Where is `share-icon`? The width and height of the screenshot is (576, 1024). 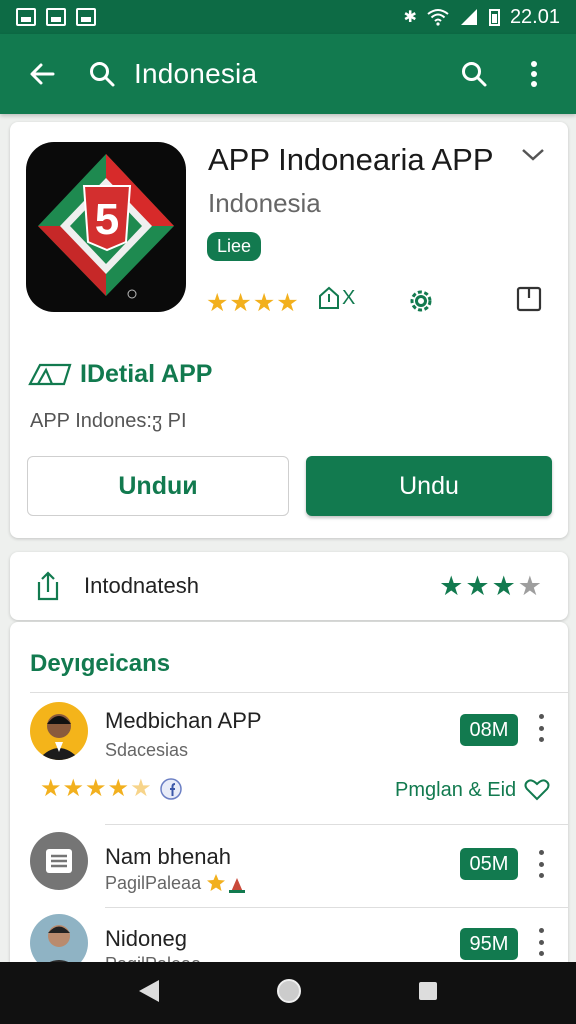
share-icon is located at coordinates (48, 586).